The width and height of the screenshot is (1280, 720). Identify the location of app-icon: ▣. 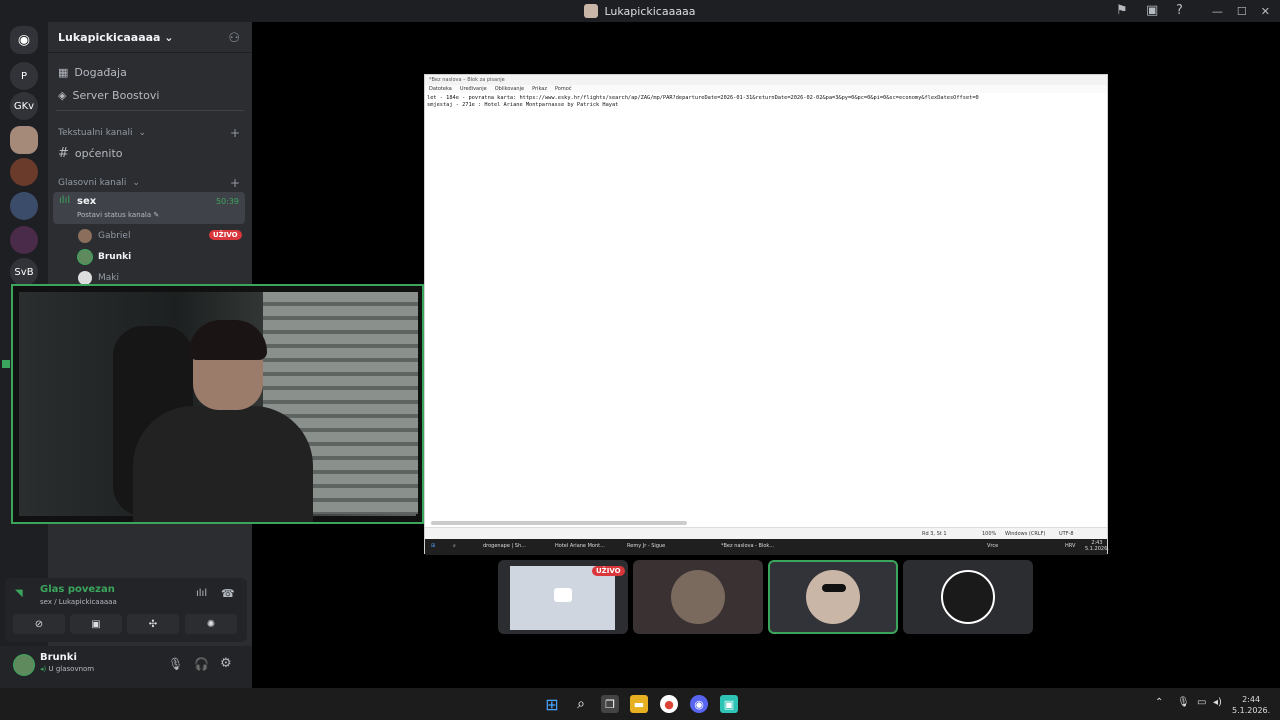
(729, 704).